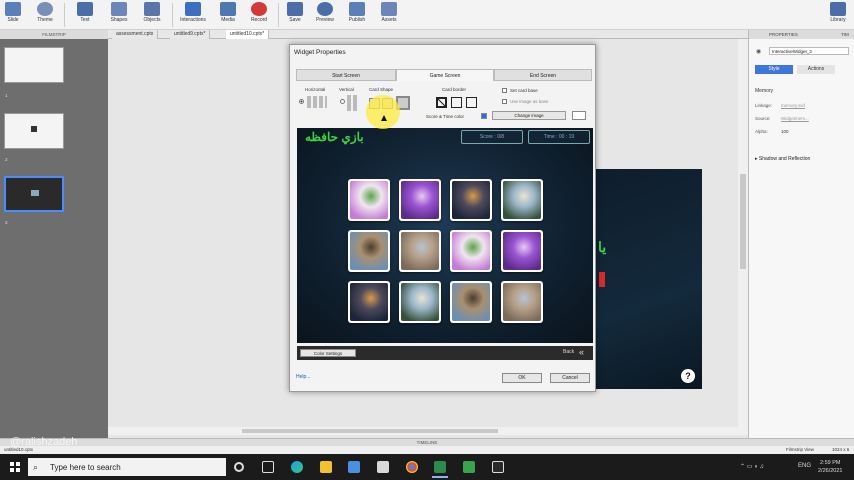 This screenshot has height=480, width=854. What do you see at coordinates (328, 353) in the screenshot?
I see `color-settings-button: Color Settings` at bounding box center [328, 353].